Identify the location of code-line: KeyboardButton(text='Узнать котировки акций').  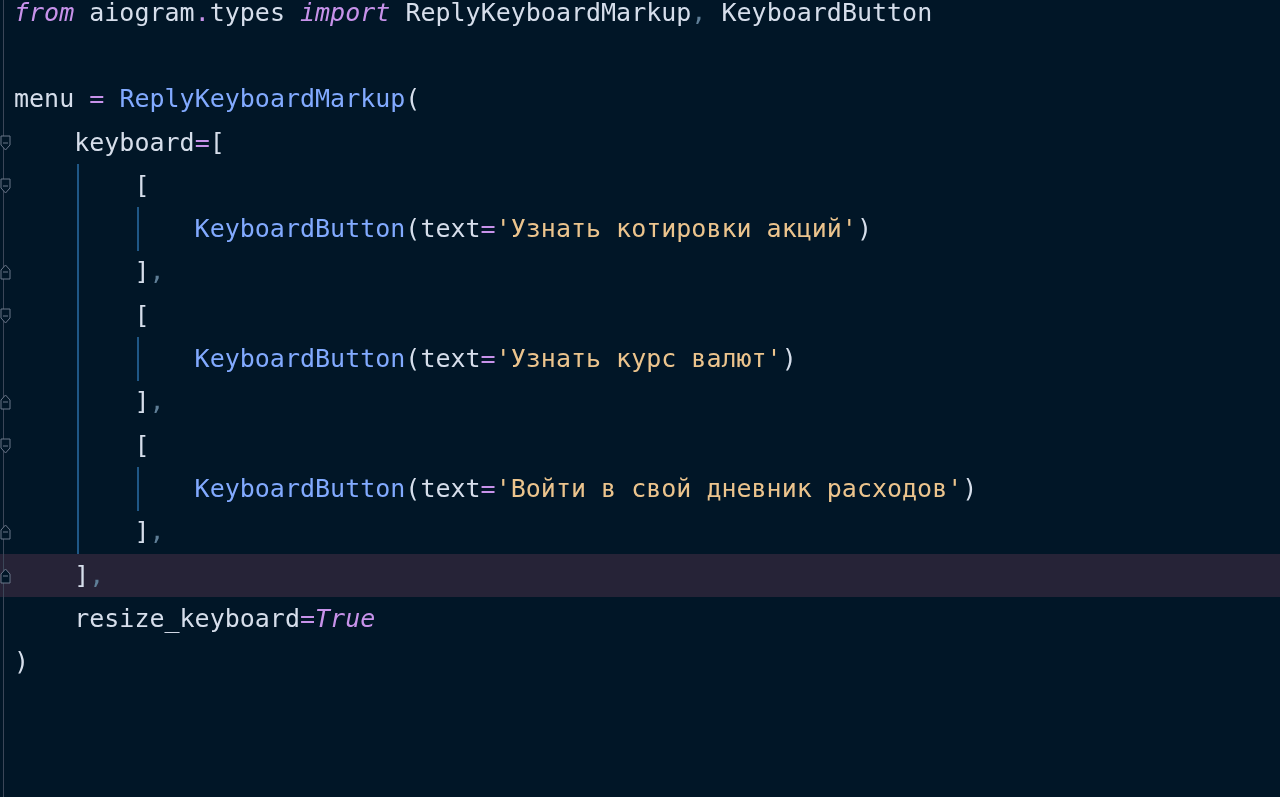
(532, 229).